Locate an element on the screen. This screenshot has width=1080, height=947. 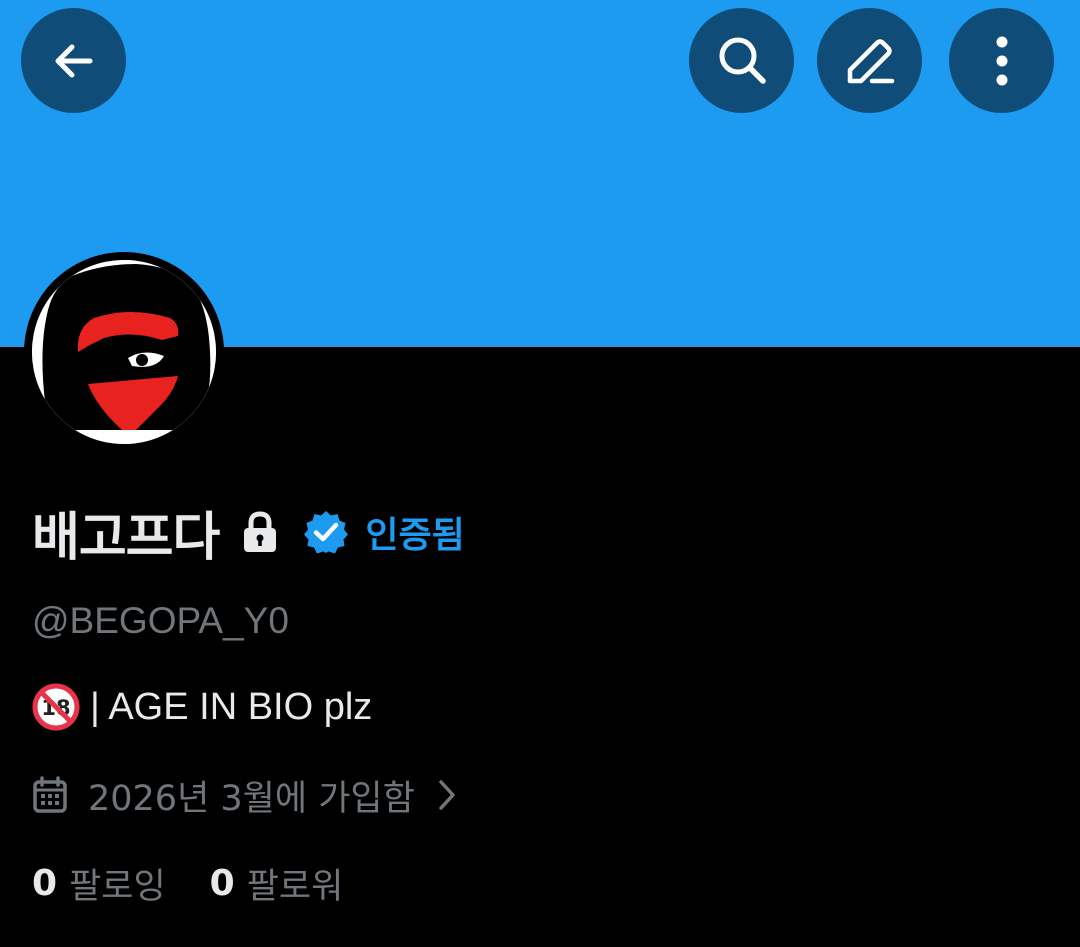
chevron-right-icon is located at coordinates (447, 795).